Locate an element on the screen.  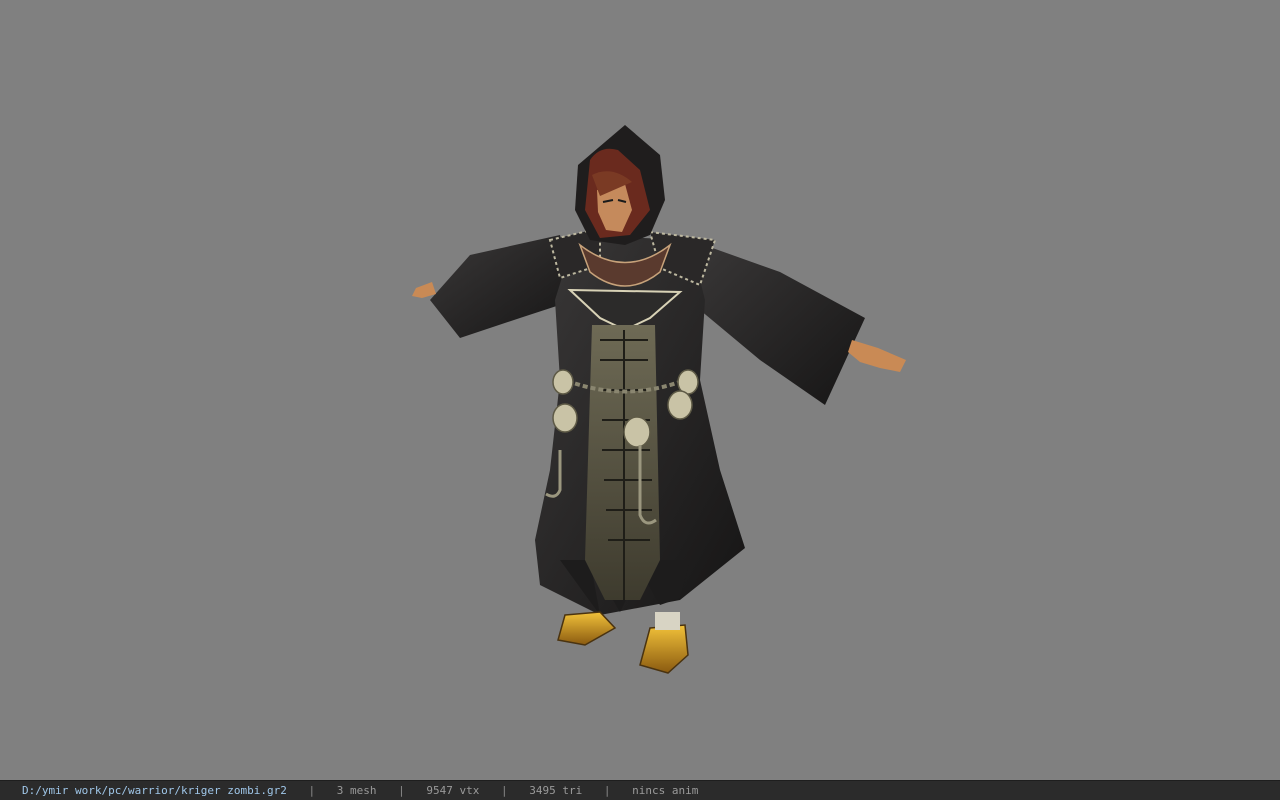
animation-status: nincs anim is located at coordinates (665, 790).